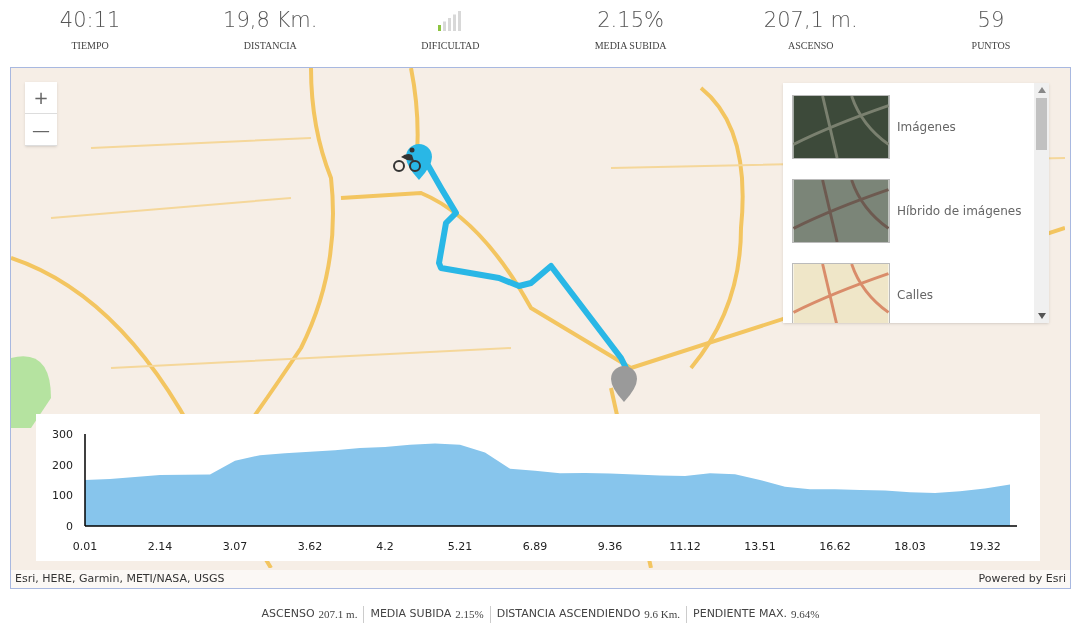 The width and height of the screenshot is (1081, 623). I want to click on stat-label: PUNTOS, so click(991, 46).